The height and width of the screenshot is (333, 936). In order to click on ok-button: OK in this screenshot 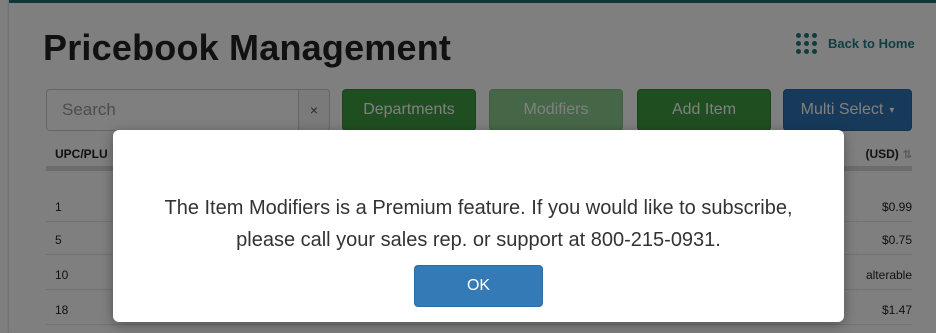, I will do `click(478, 286)`.